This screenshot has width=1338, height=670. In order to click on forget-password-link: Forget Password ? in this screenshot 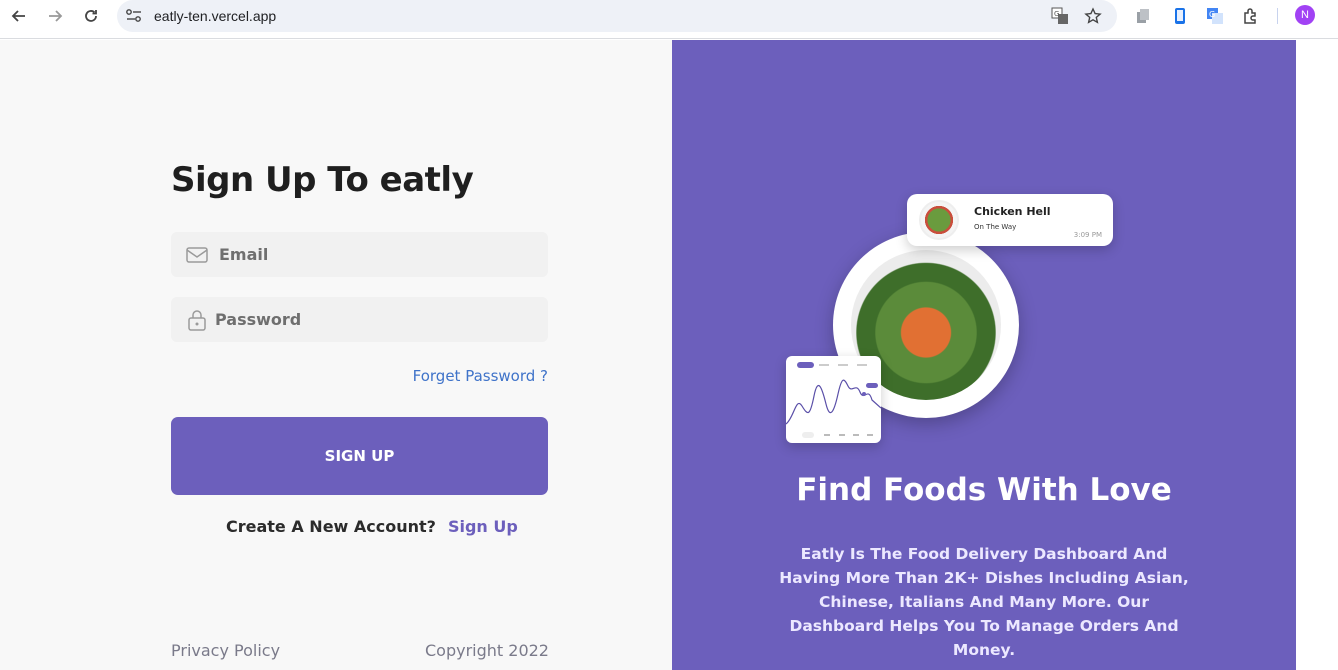, I will do `click(480, 376)`.